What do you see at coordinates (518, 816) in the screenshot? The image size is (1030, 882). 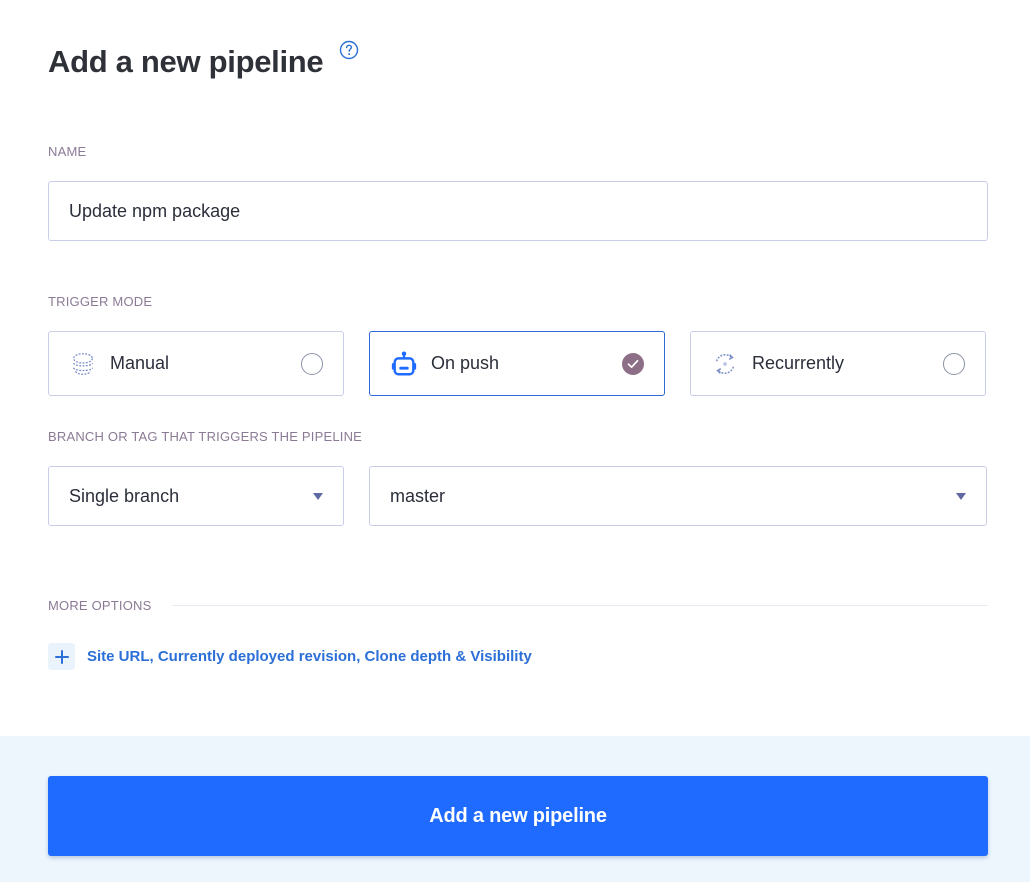 I see `add-pipeline-button: Add a new pipeline` at bounding box center [518, 816].